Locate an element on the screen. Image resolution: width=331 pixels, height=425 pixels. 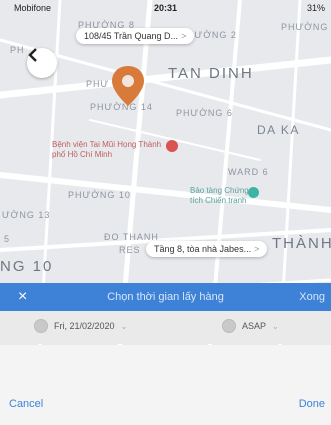
picker-title: Chọn thời gian lấy hàng is located at coordinates (165, 297).